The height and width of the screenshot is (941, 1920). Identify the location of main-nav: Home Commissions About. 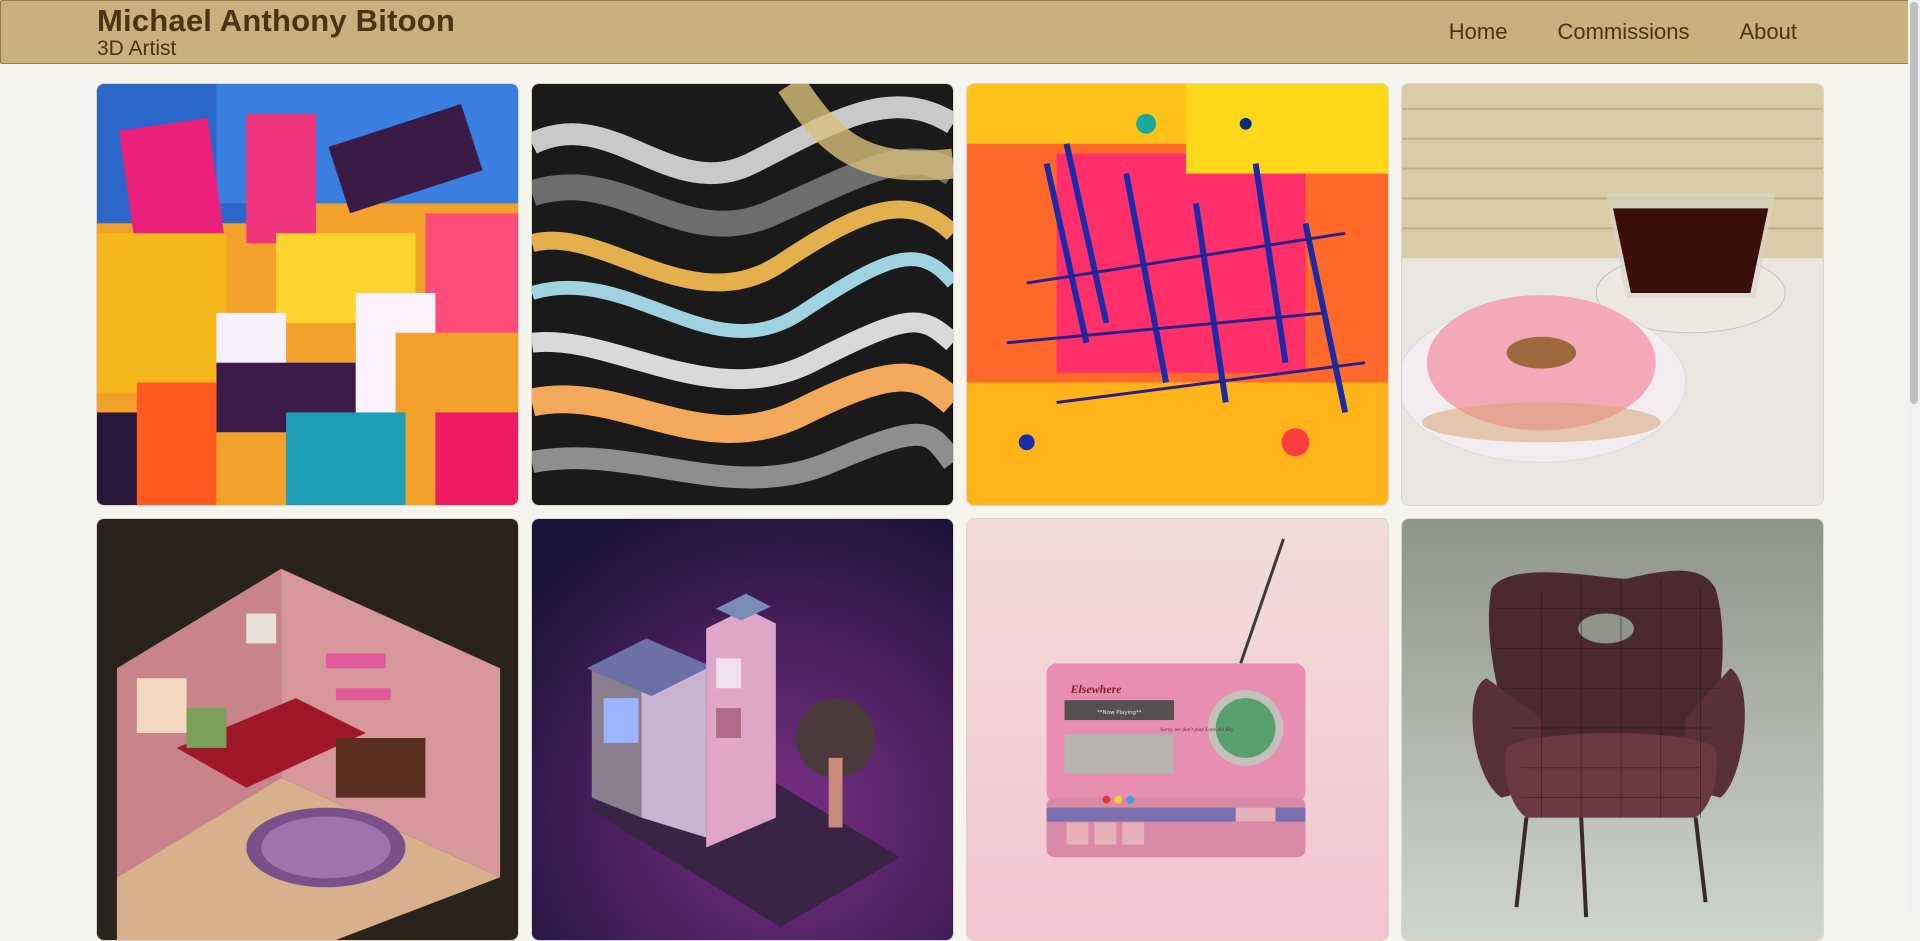
(1623, 32).